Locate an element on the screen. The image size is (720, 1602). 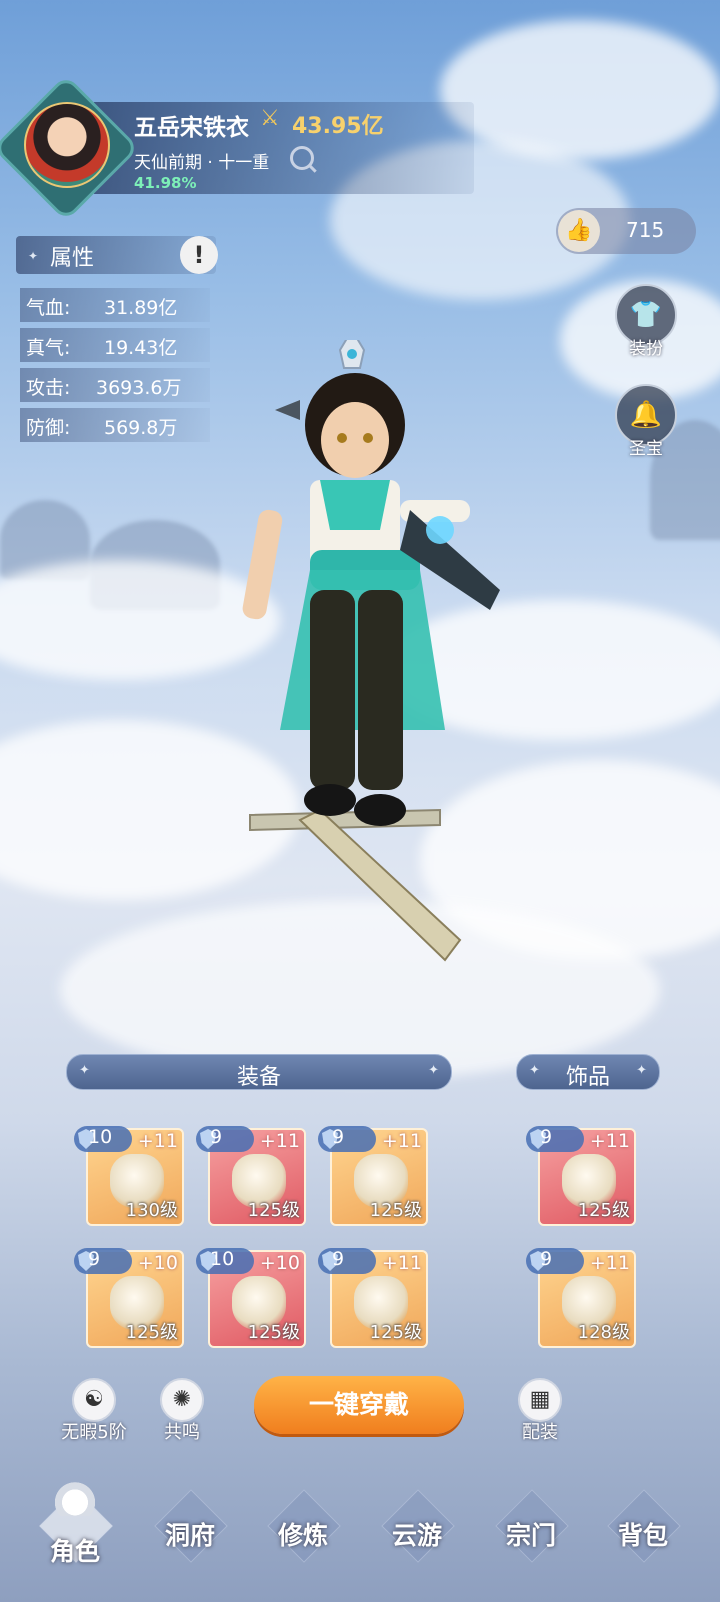
avatar is located at coordinates (67, 145).